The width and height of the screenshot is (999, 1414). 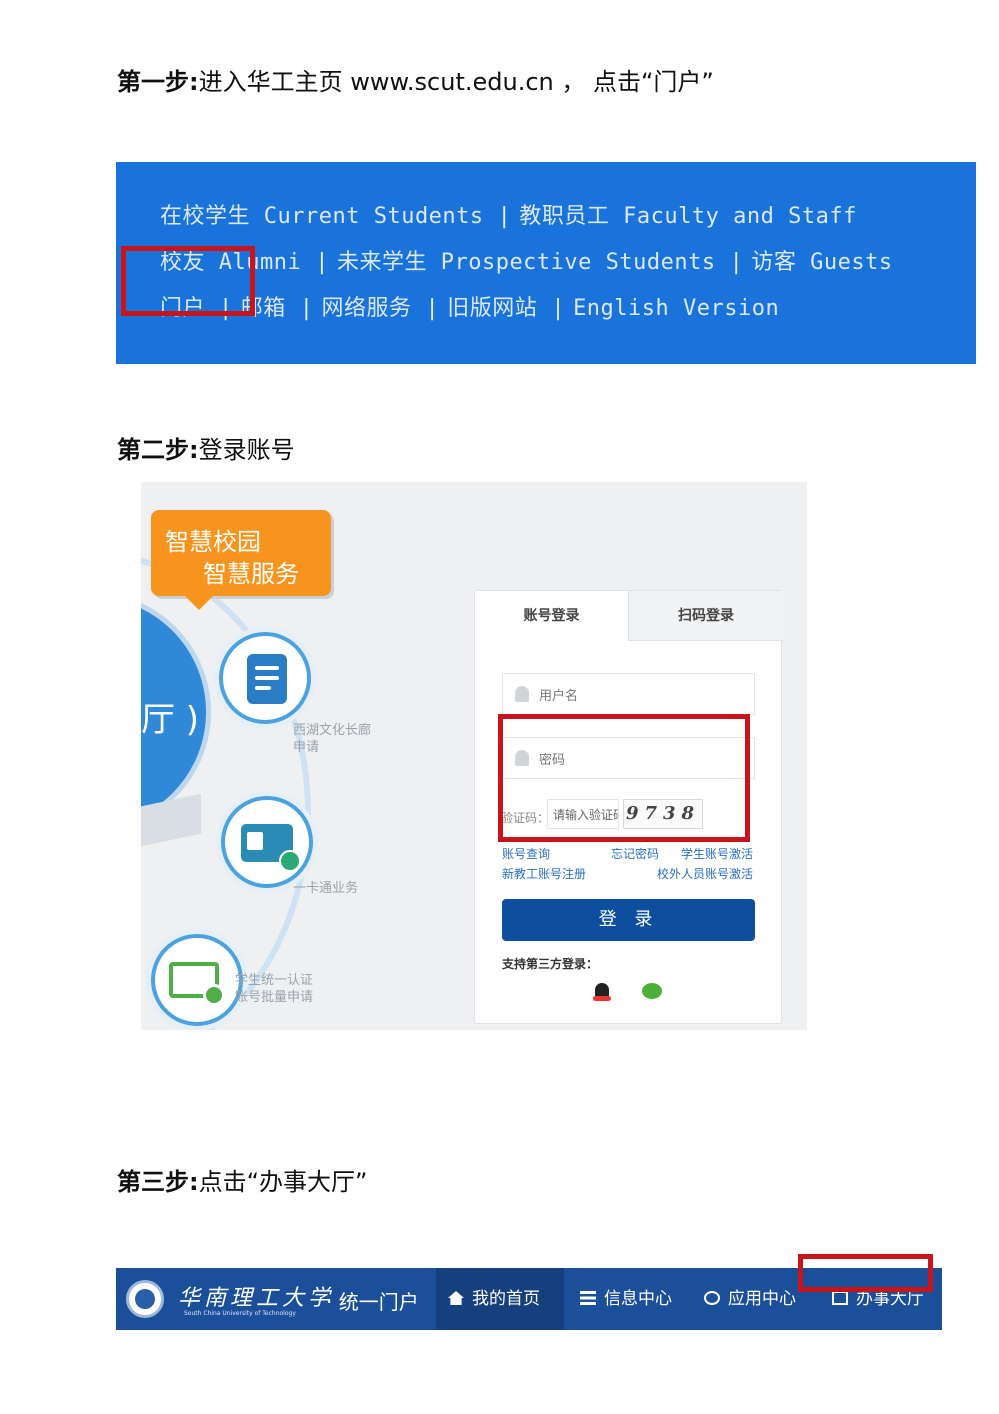 What do you see at coordinates (213, 542) in the screenshot?
I see `bubble-line-1: 智慧校园` at bounding box center [213, 542].